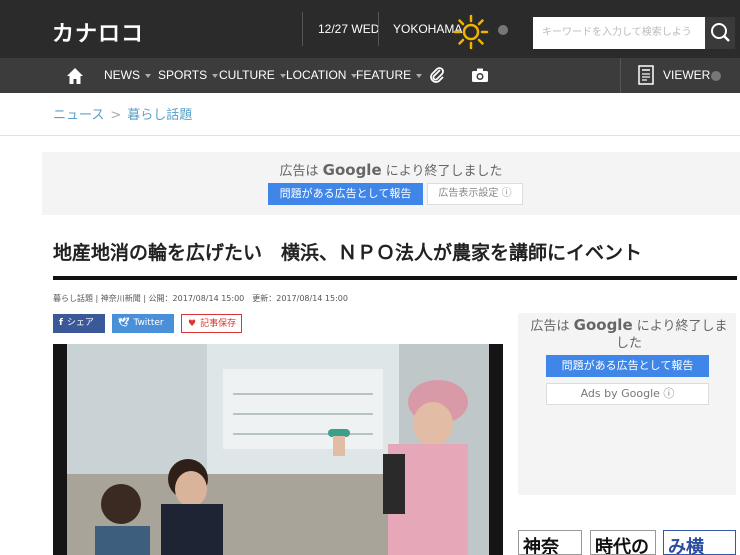 This screenshot has width=740, height=555. Describe the element at coordinates (623, 542) in the screenshot. I see `paper-thumbnail: 時代の` at that location.